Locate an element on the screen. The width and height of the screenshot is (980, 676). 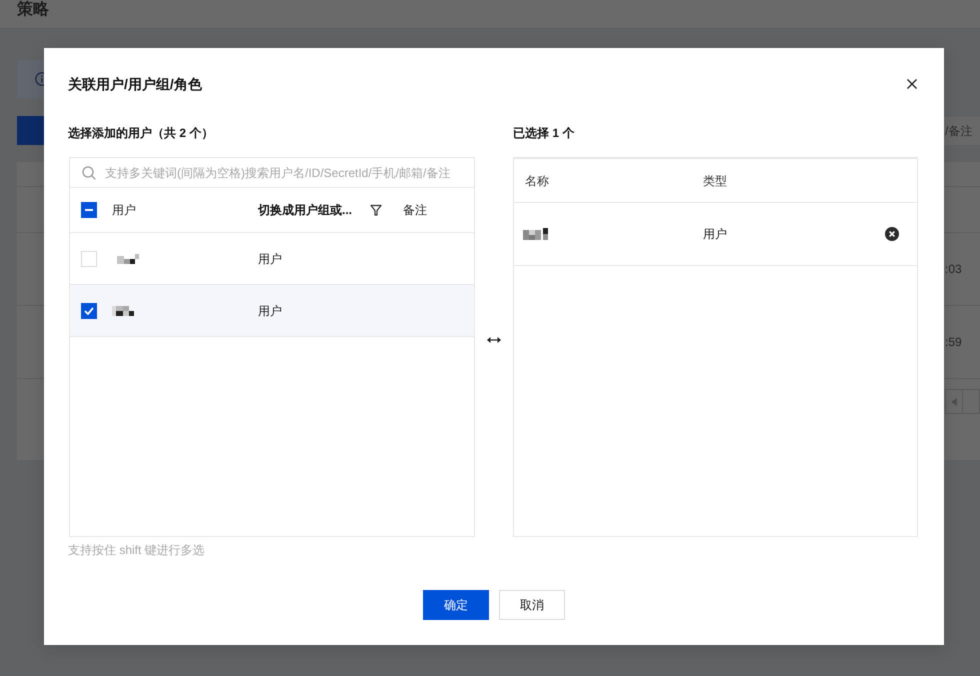
checkbox is located at coordinates (89, 310).